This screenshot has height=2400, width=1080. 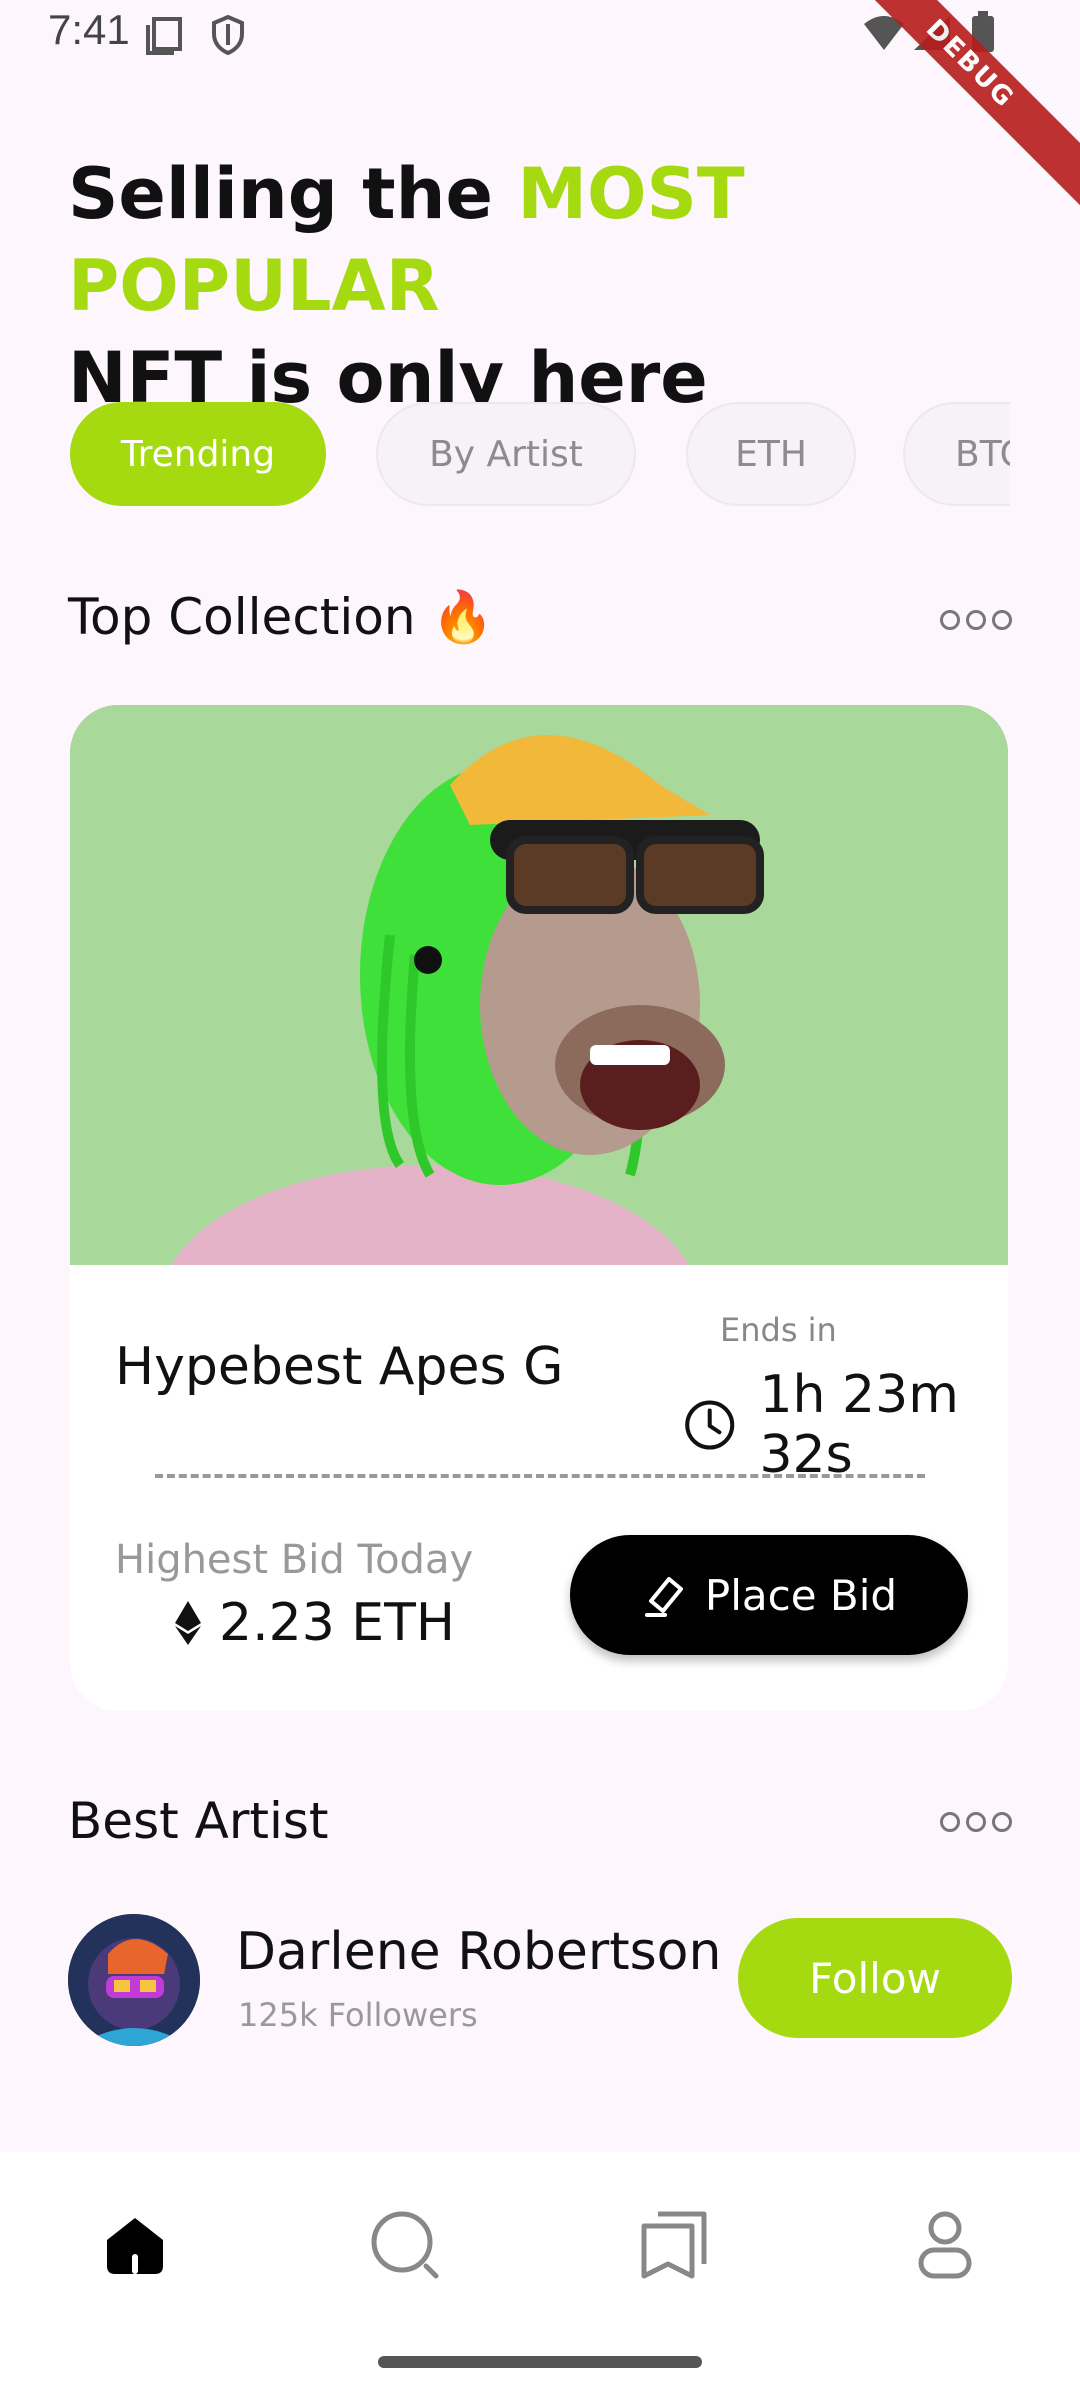 I want to click on chip-trending: Trending, so click(x=198, y=454).